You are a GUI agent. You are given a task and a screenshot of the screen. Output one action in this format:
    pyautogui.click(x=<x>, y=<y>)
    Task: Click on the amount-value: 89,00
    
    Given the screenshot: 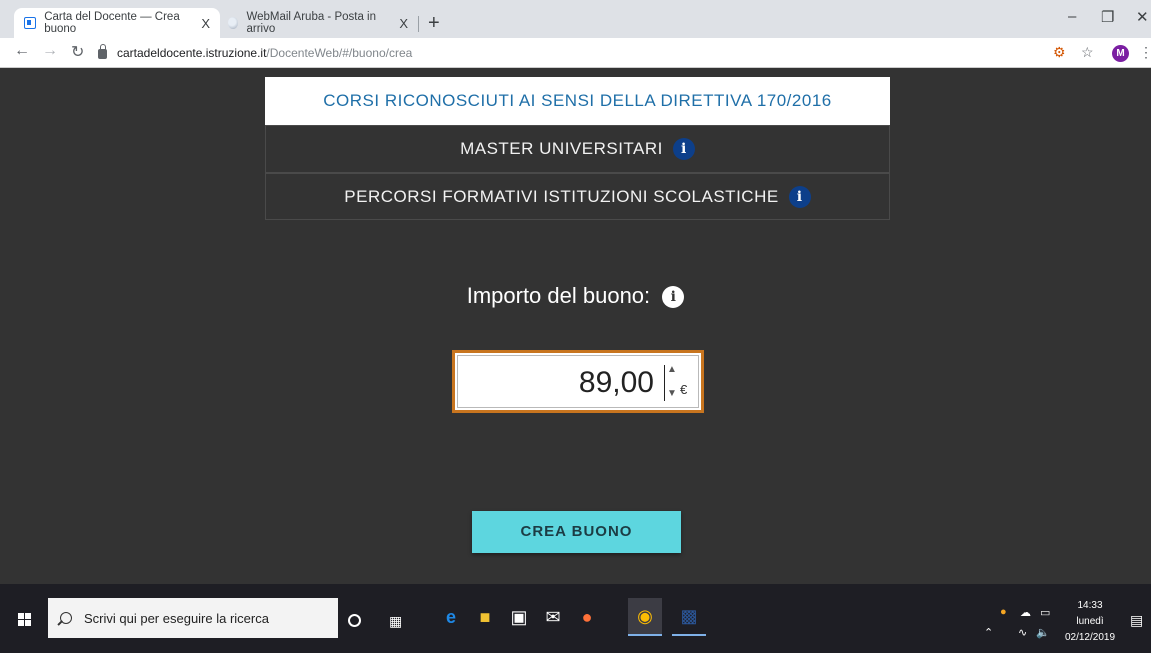 What is the action you would take?
    pyautogui.click(x=616, y=382)
    